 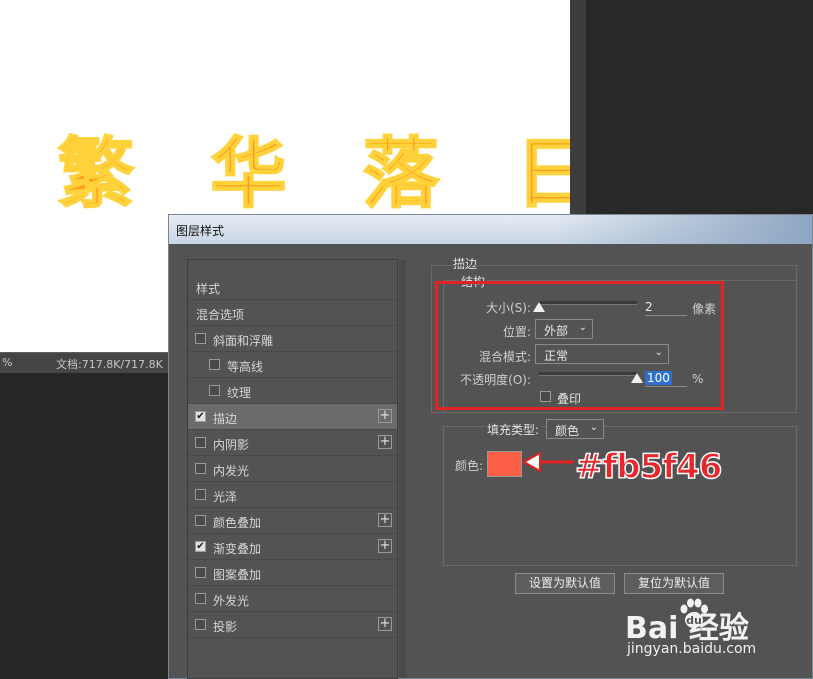 I want to click on document-size-info: 文档:717.8K/717.8K, so click(x=109, y=364).